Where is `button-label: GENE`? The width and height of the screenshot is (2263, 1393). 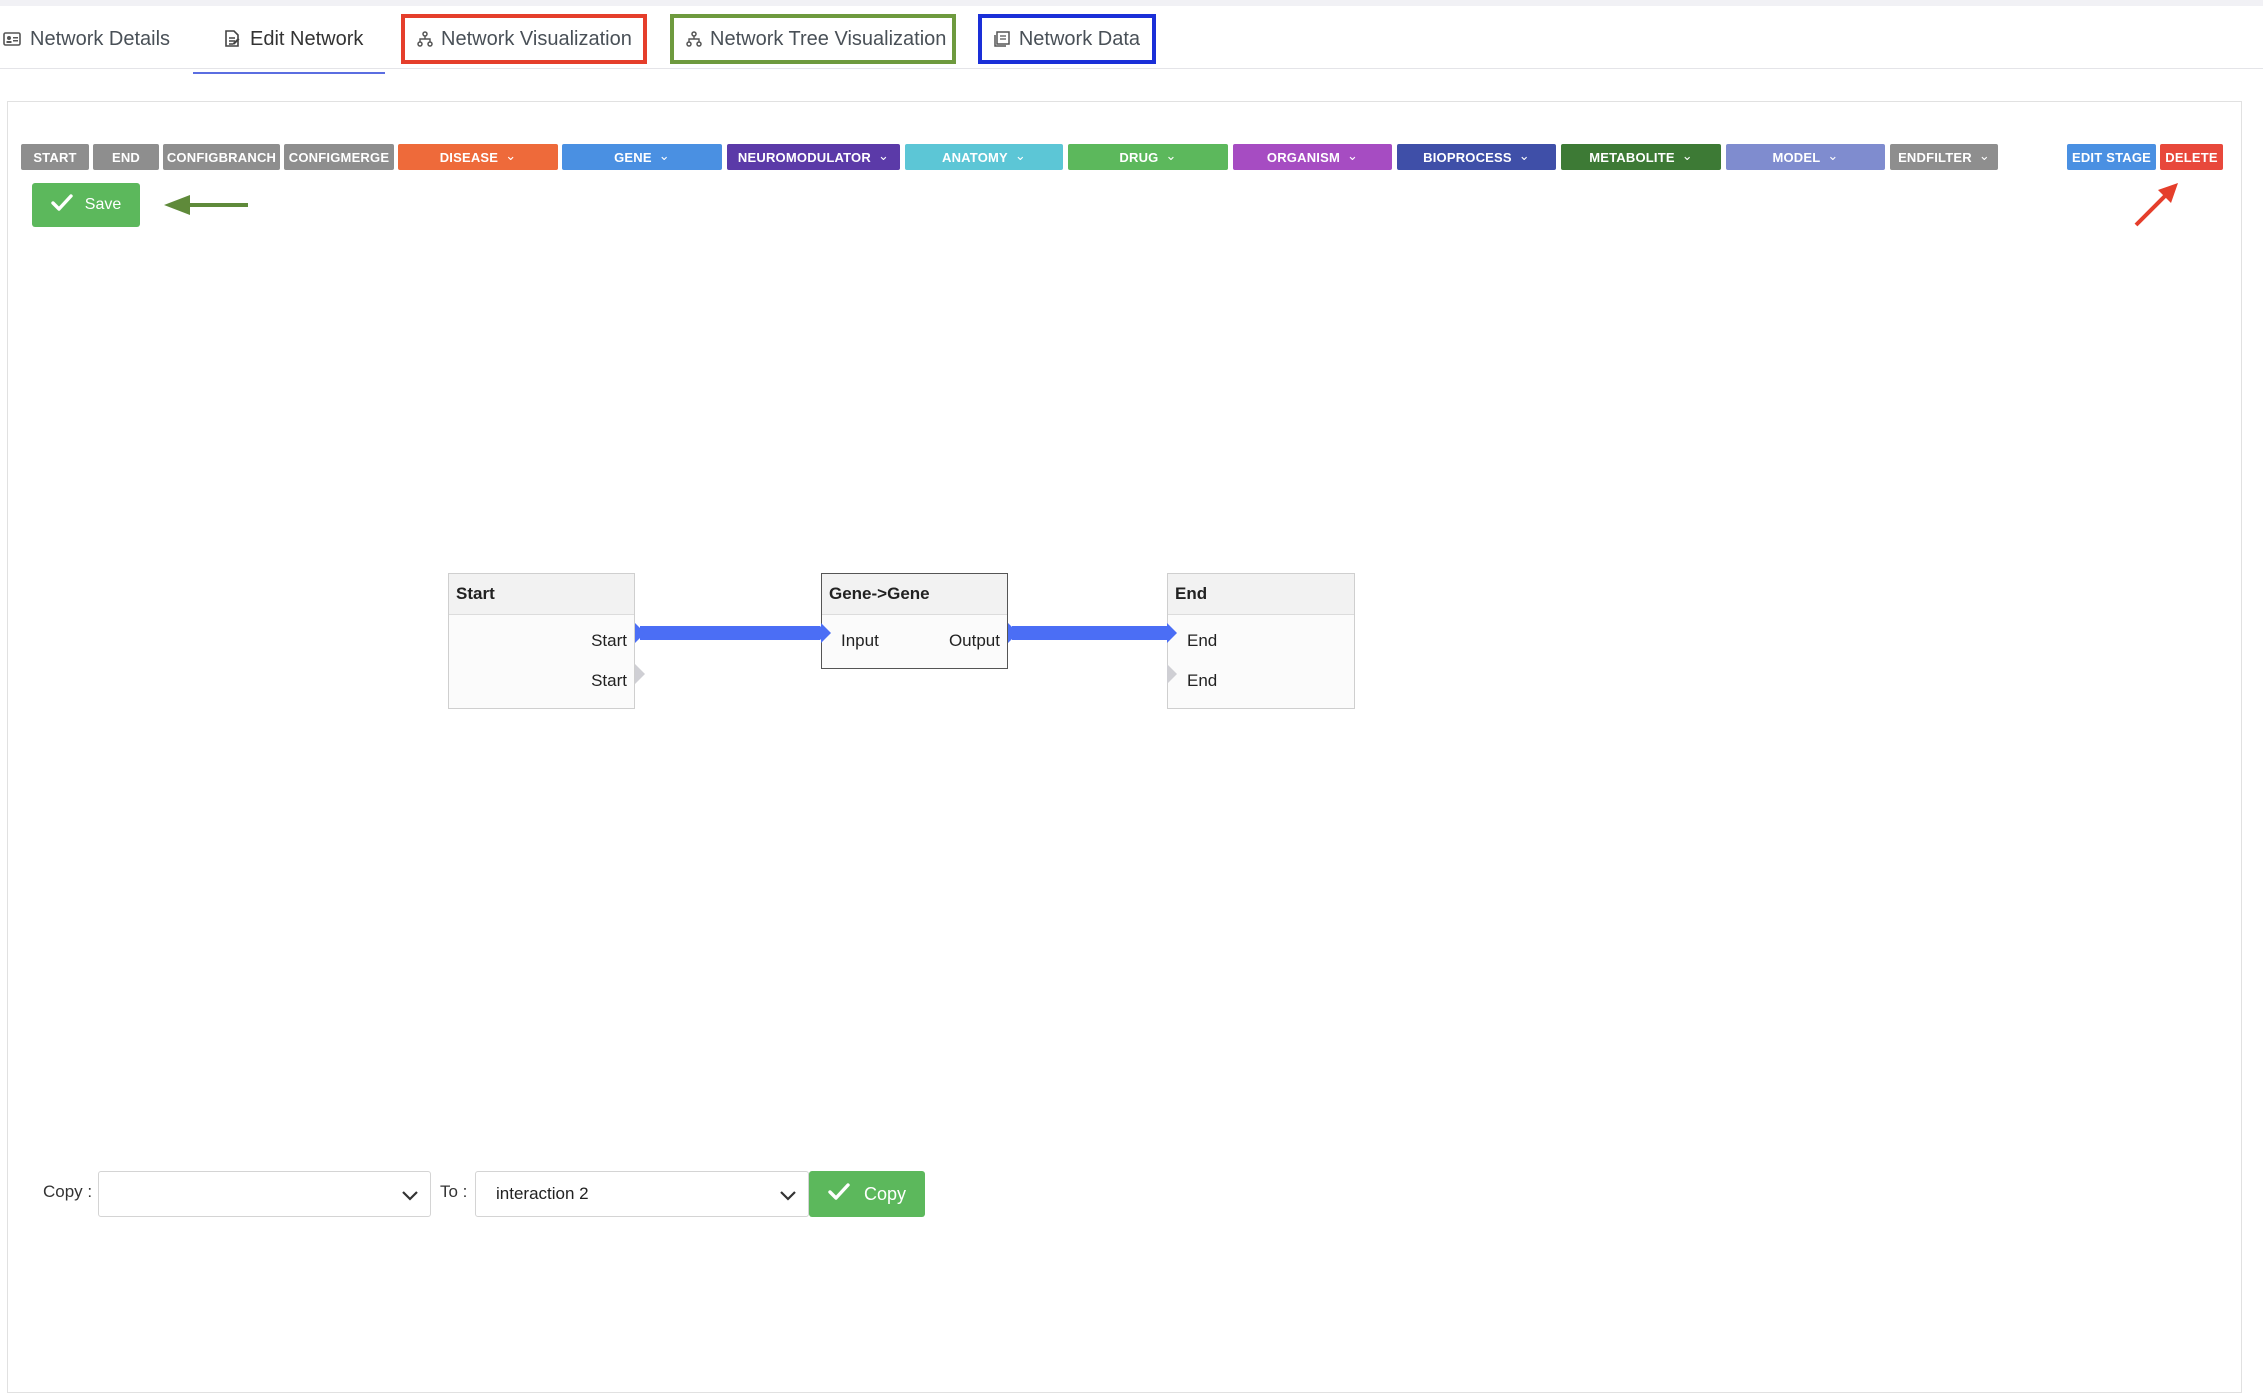 button-label: GENE is located at coordinates (633, 157).